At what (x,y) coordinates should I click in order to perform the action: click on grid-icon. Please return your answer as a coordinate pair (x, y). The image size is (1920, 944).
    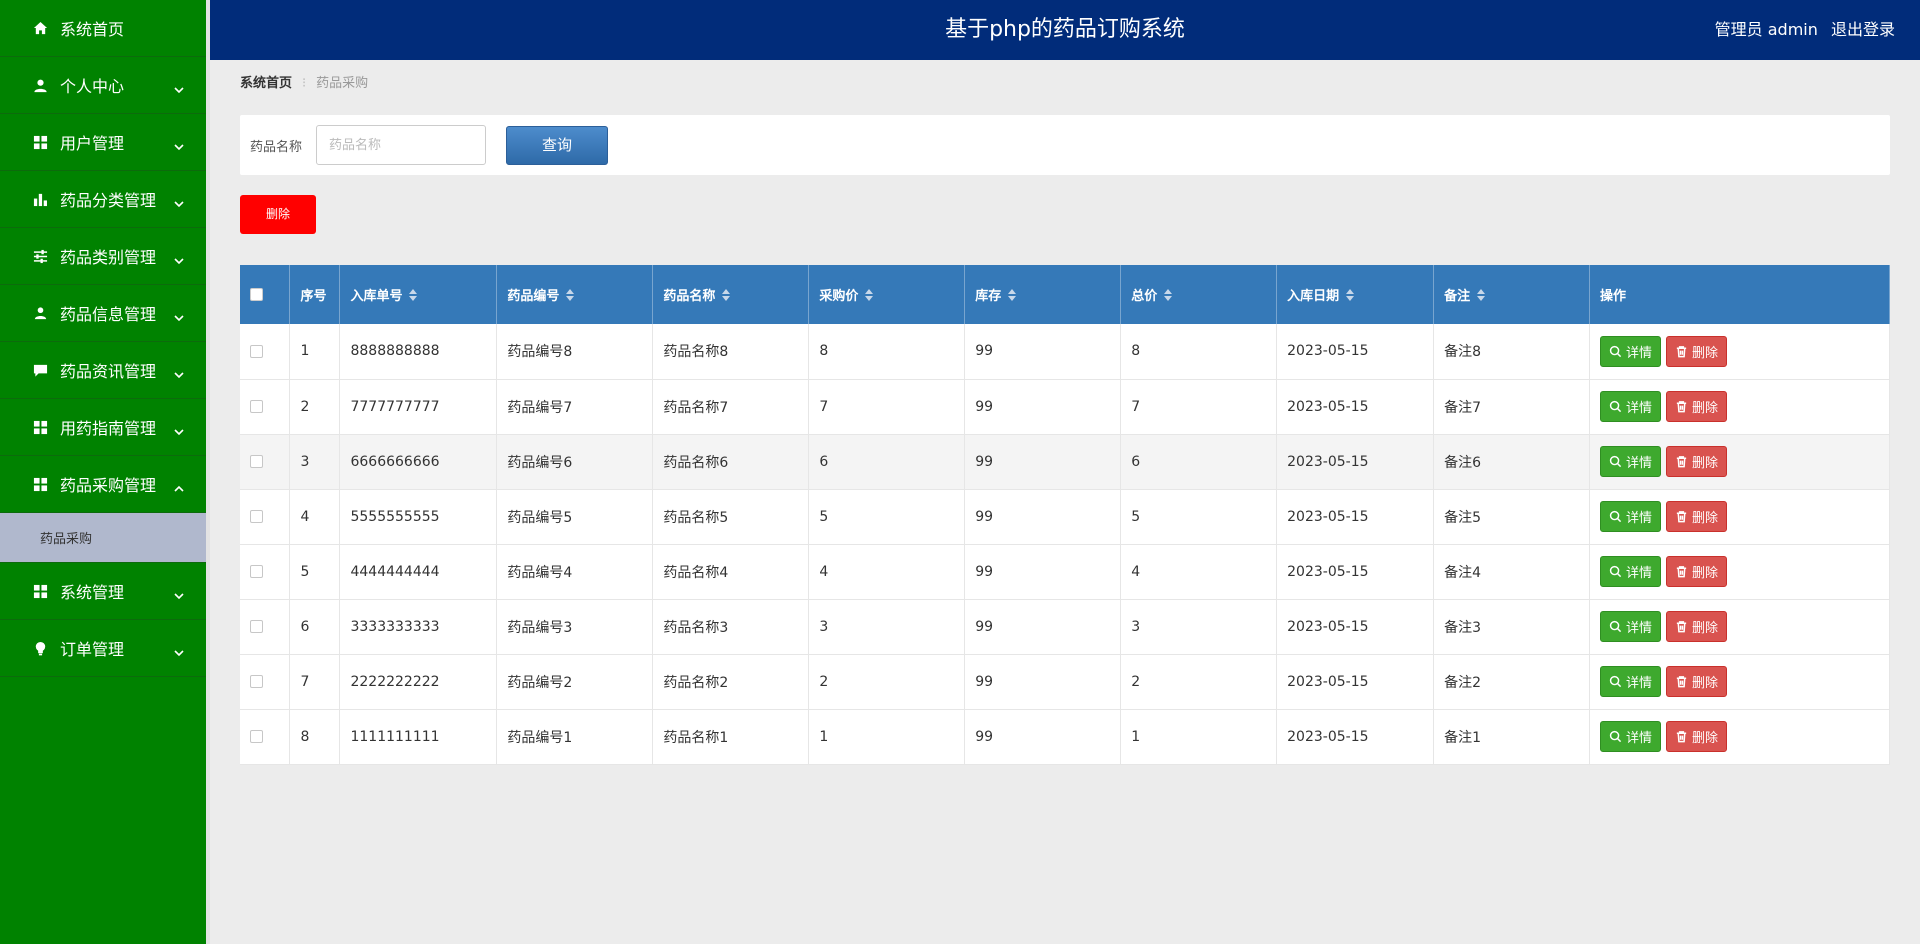
    Looking at the image, I should click on (40, 591).